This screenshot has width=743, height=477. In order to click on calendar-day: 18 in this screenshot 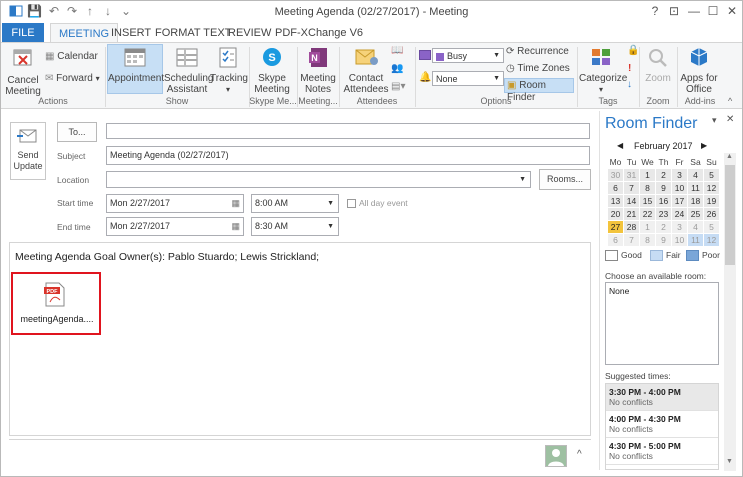, I will do `click(695, 201)`.